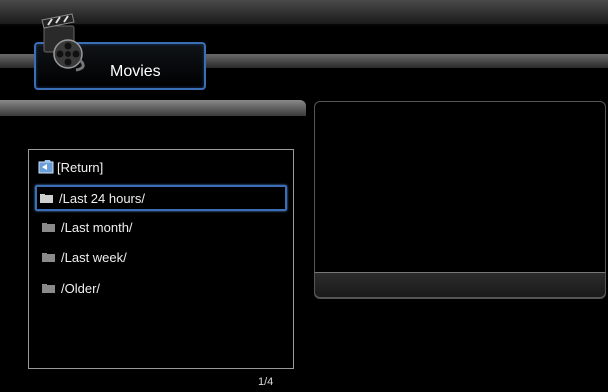 The height and width of the screenshot is (392, 608). I want to click on list-item-last-month: /Last month/, so click(161, 227).